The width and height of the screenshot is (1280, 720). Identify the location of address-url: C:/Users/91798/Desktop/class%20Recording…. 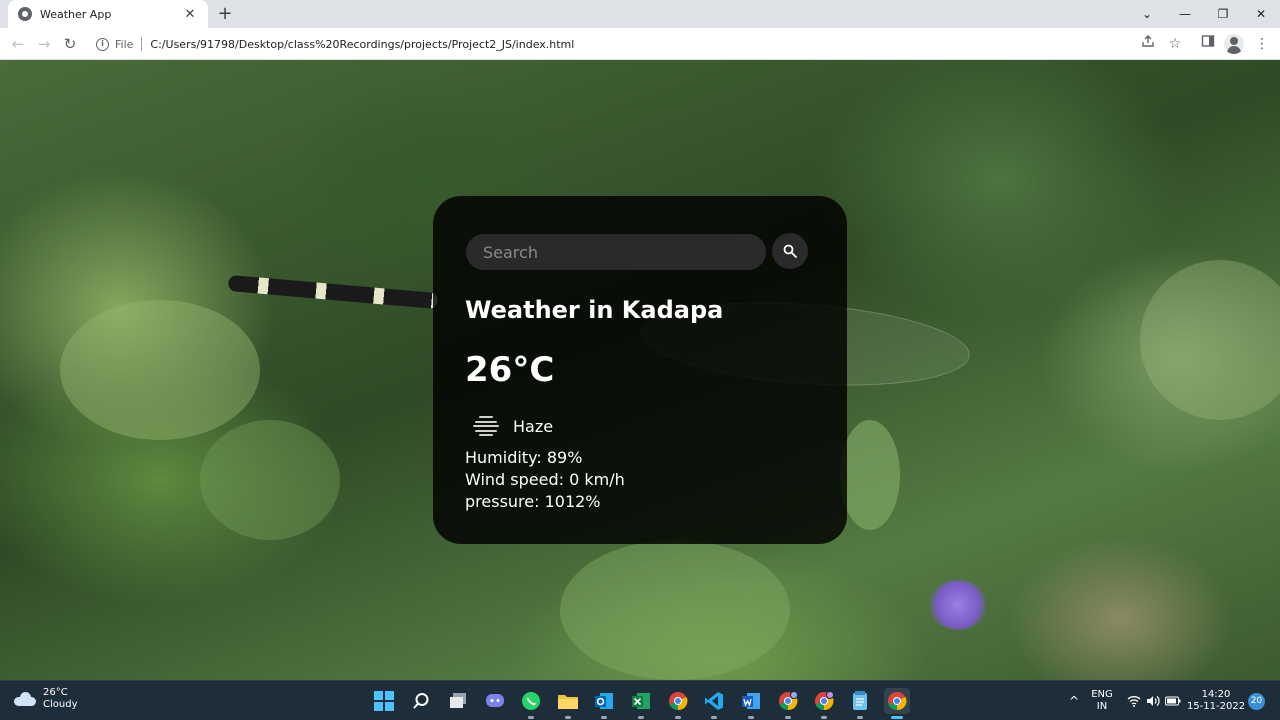
(362, 44).